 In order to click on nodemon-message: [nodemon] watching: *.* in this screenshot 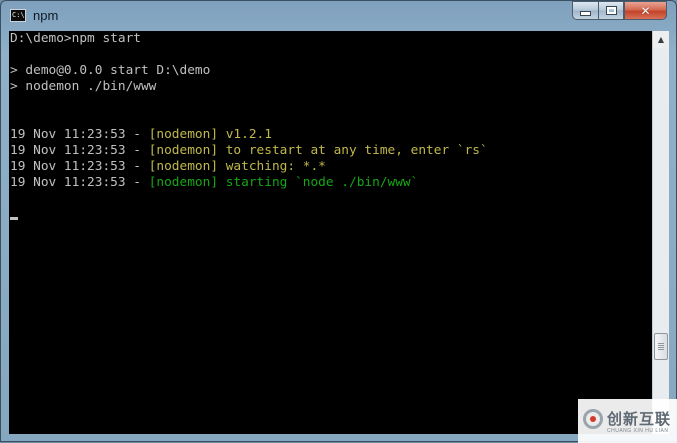, I will do `click(237, 166)`.